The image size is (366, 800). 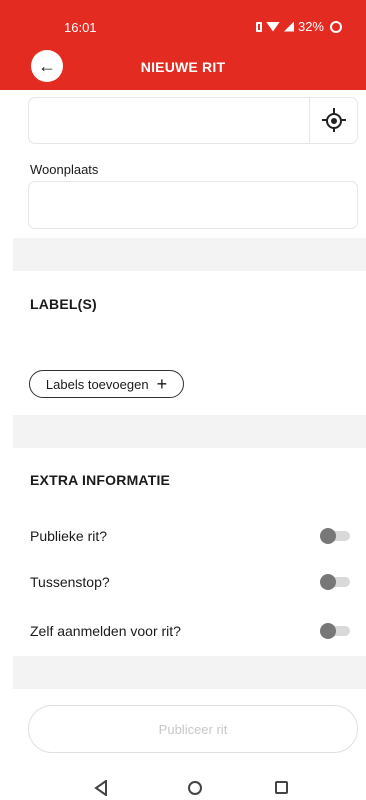 I want to click on add-labels-label: Labels toevoegen, so click(x=97, y=384).